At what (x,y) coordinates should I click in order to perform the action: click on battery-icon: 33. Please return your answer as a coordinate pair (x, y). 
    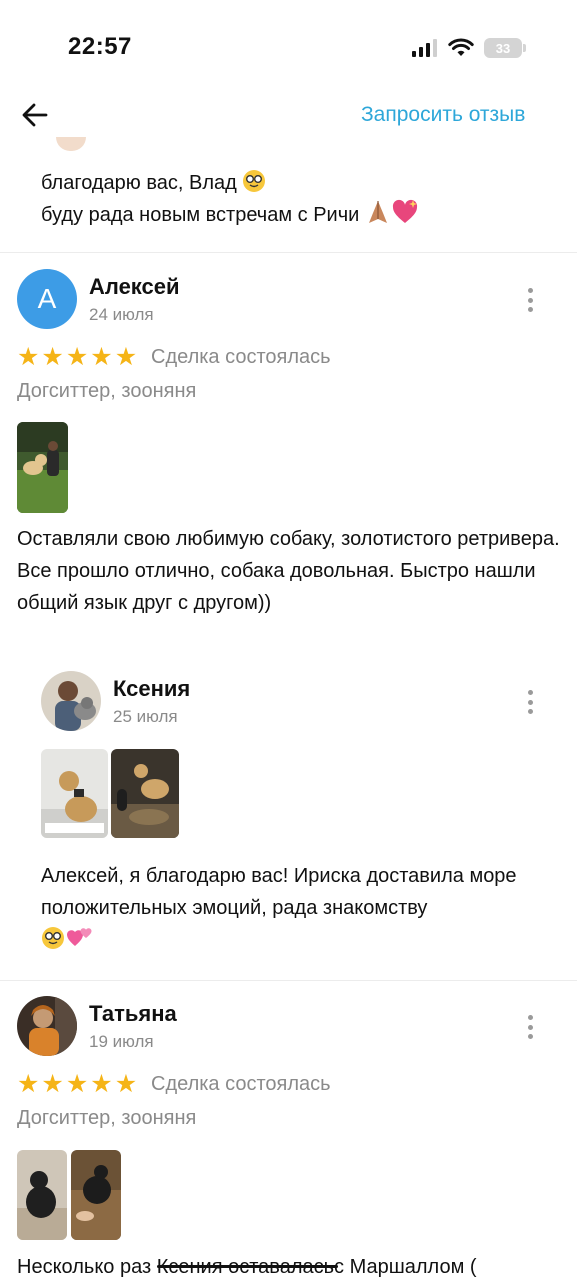
    Looking at the image, I should click on (503, 48).